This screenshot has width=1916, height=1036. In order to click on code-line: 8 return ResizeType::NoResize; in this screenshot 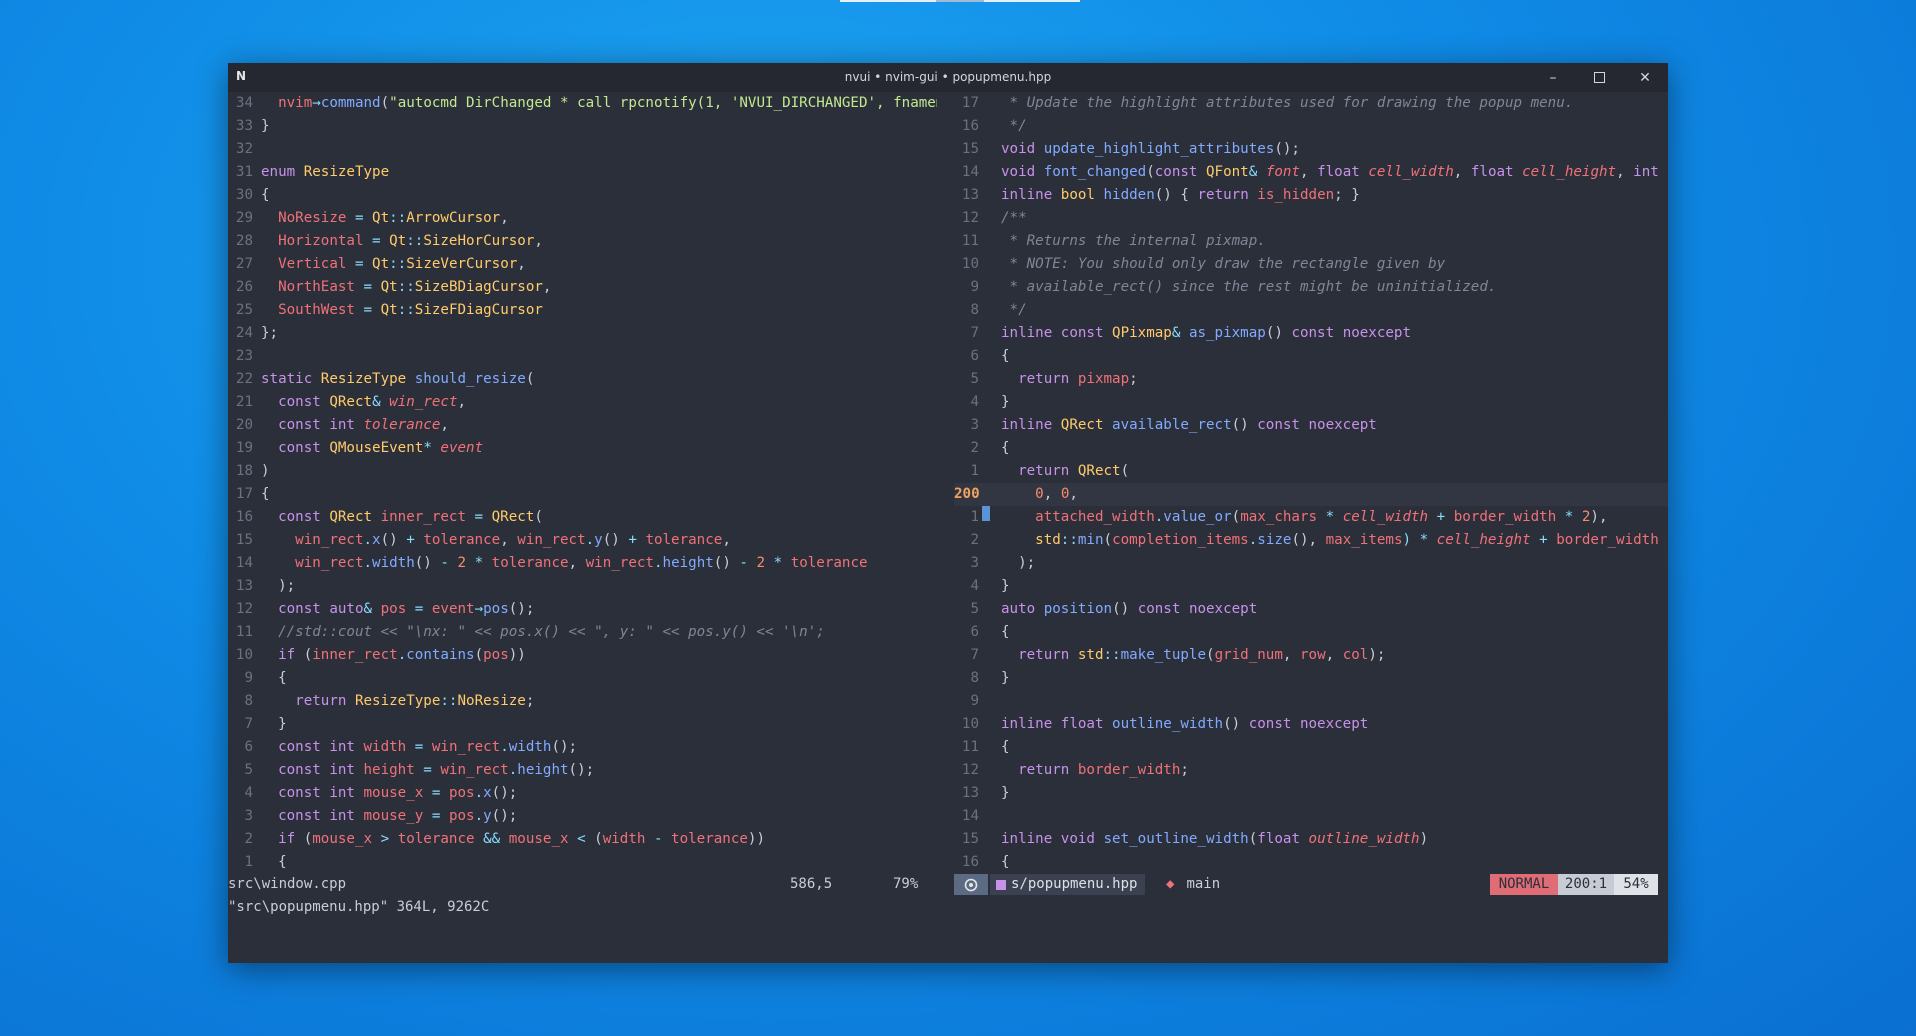, I will do `click(582, 701)`.